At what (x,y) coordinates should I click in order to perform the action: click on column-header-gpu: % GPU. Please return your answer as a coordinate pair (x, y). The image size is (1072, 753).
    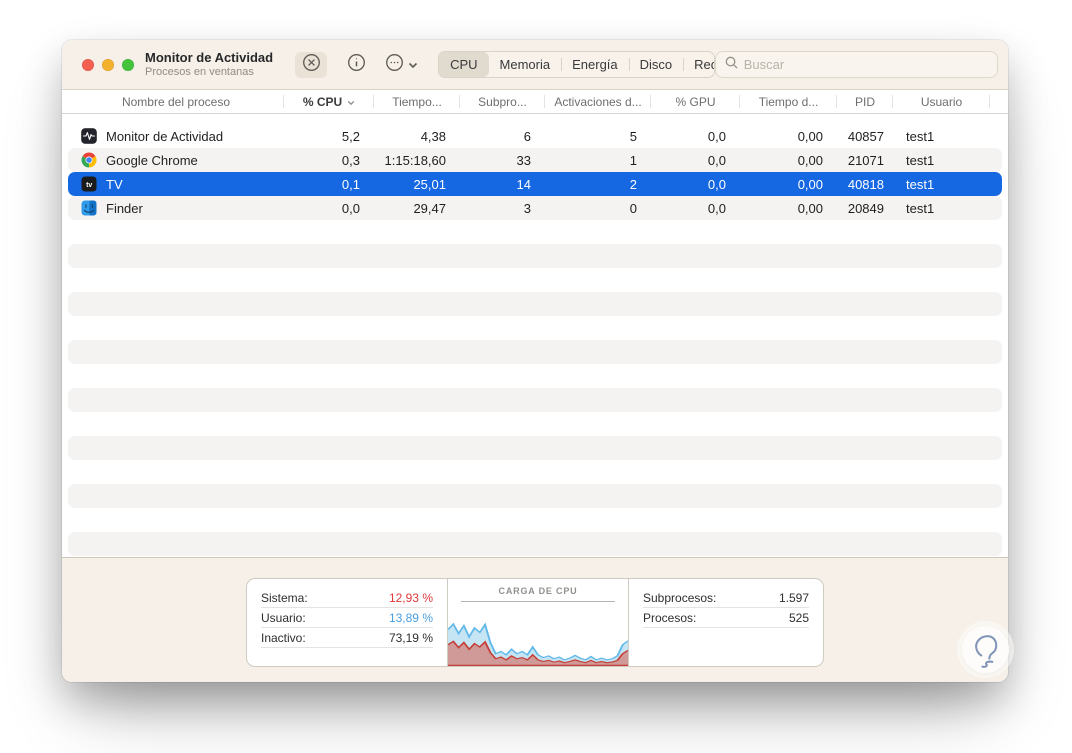
    Looking at the image, I should click on (695, 101).